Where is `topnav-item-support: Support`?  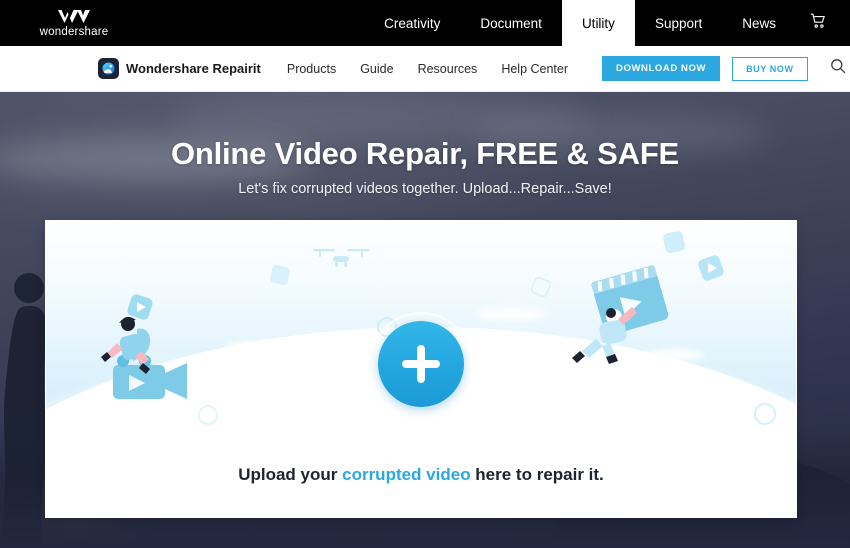 topnav-item-support: Support is located at coordinates (678, 23).